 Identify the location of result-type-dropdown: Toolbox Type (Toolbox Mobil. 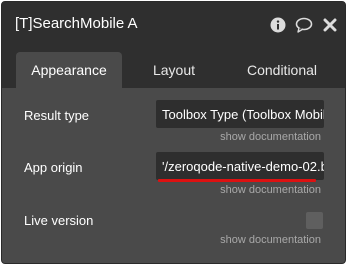
(240, 114).